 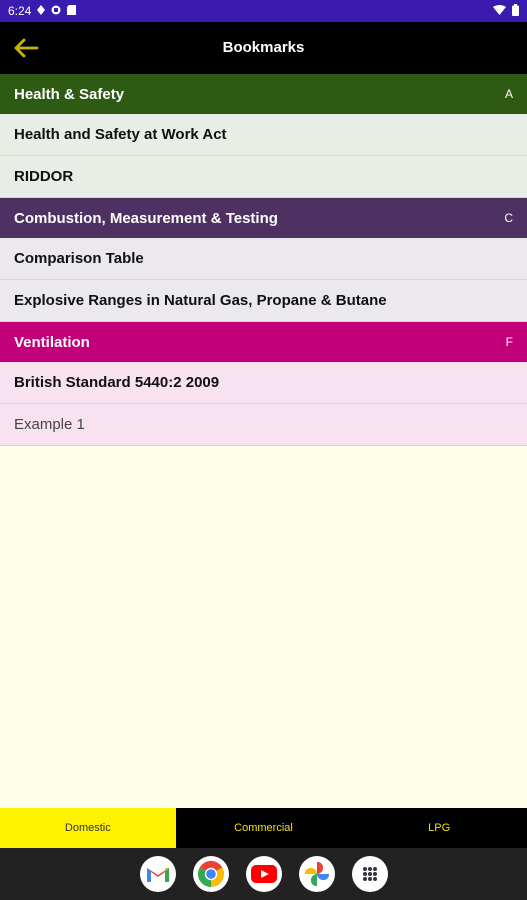 I want to click on list-item: Health and Safety at Work Act, so click(x=263, y=135).